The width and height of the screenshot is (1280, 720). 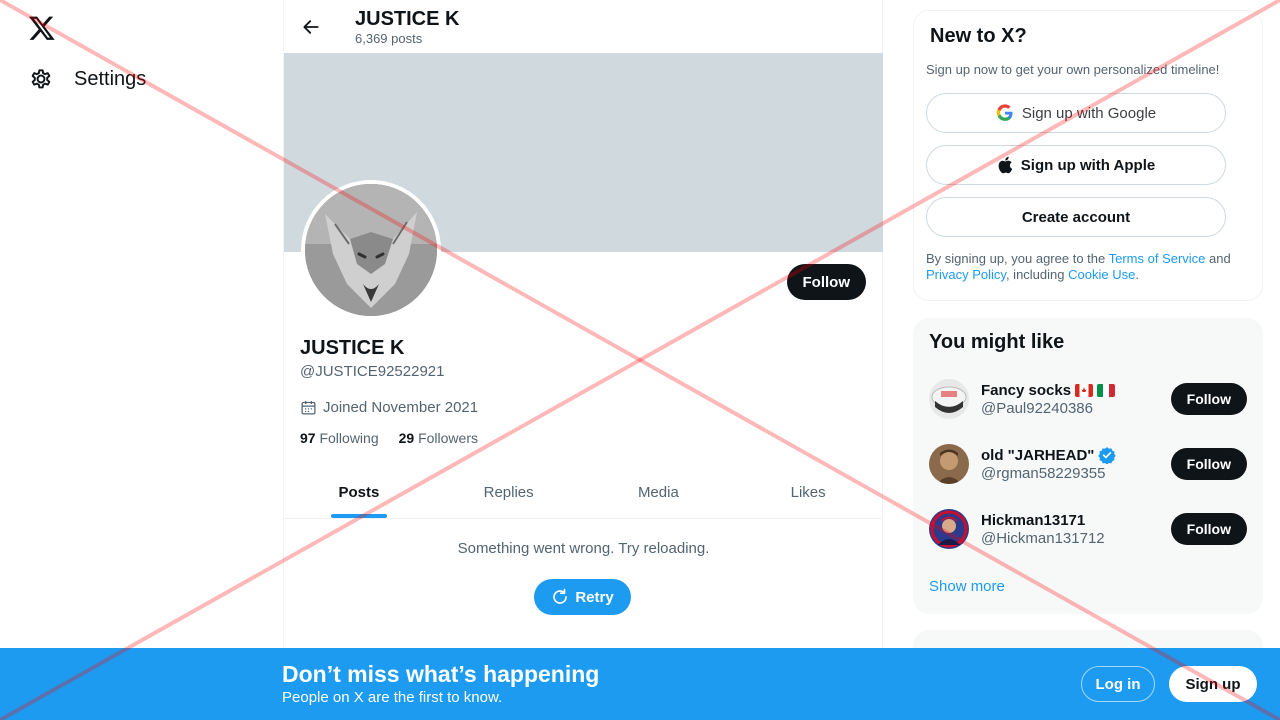 What do you see at coordinates (1005, 165) in the screenshot?
I see `apple-icon` at bounding box center [1005, 165].